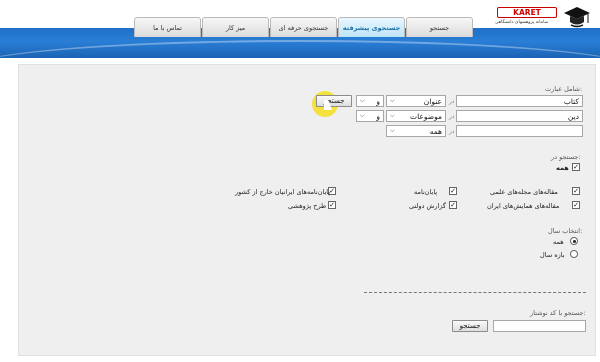 The height and width of the screenshot is (362, 600). Describe the element at coordinates (522, 22) in the screenshot. I see `logo-subtitle: سامانه پژوهشهای دانشگاهی` at that location.